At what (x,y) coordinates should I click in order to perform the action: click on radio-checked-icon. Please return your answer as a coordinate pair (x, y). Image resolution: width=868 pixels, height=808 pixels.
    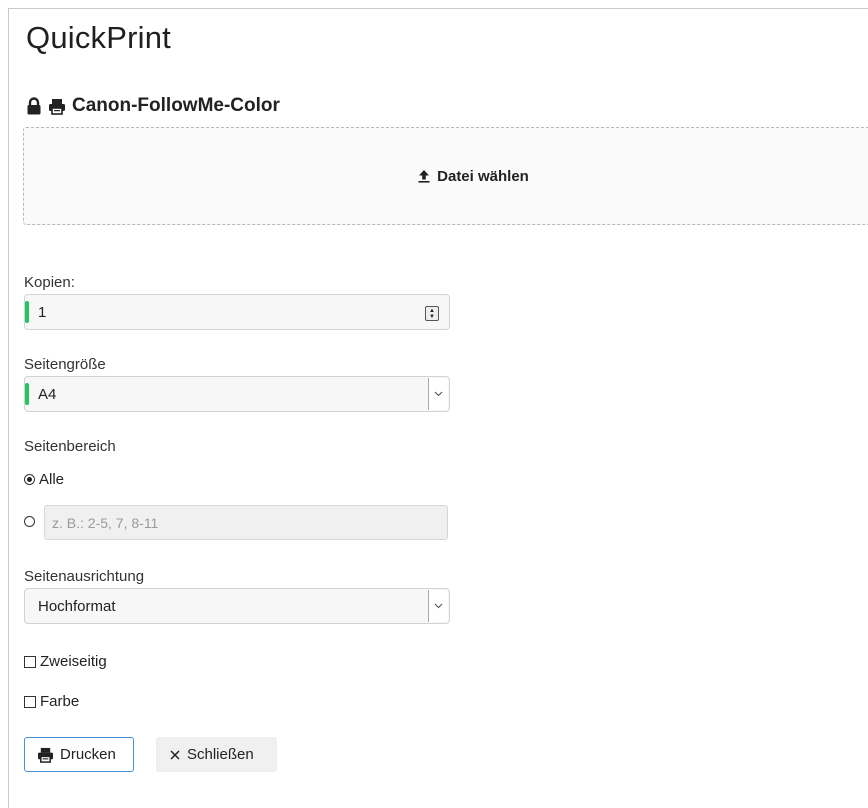
    Looking at the image, I should click on (29, 479).